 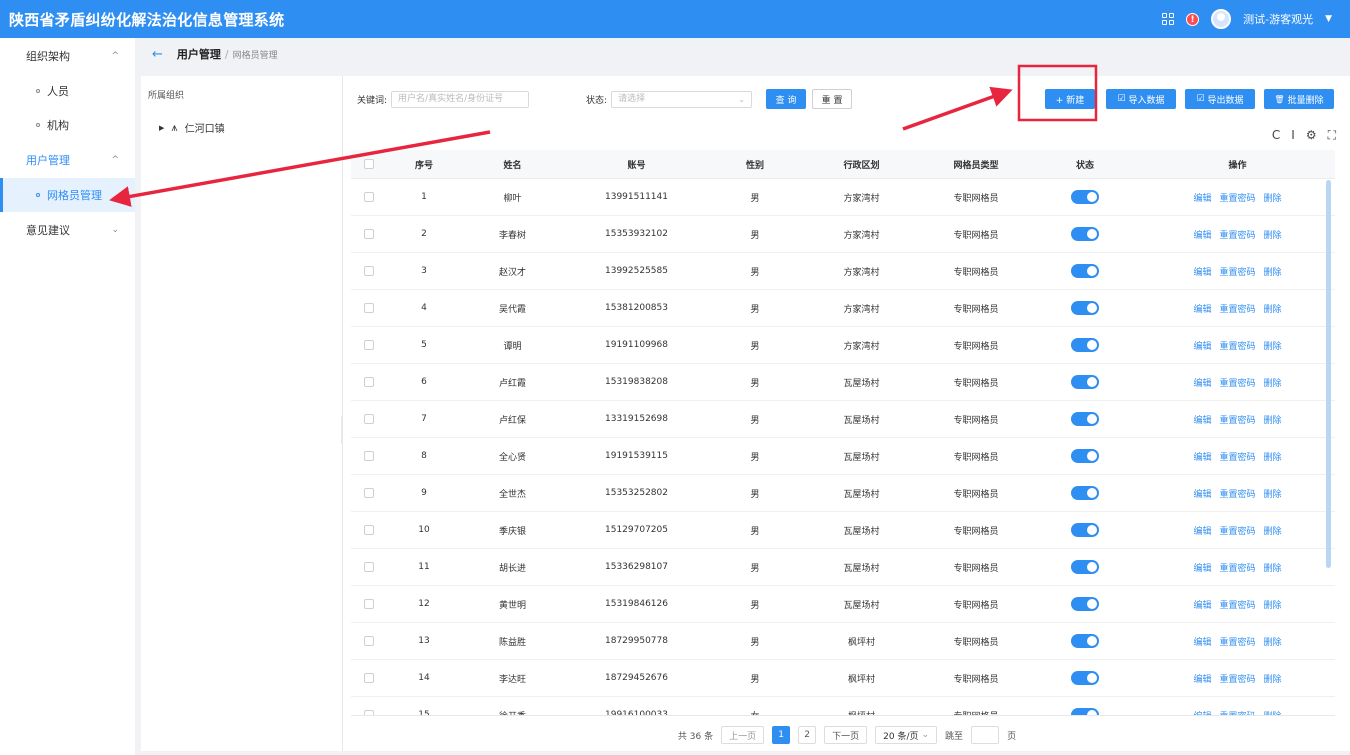 I want to click on user-name: 测试-游客观光, so click(x=1278, y=19).